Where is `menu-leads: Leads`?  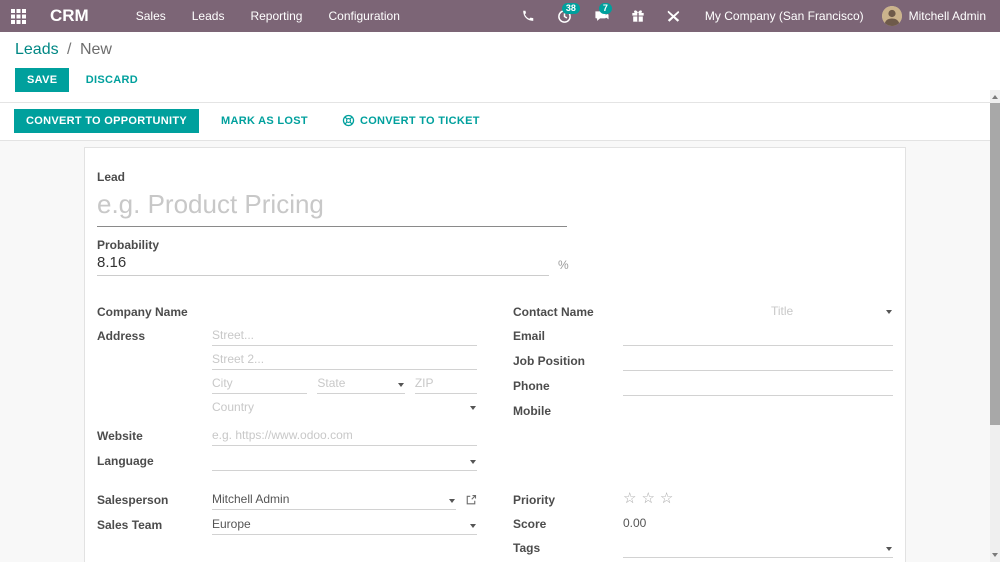
menu-leads: Leads is located at coordinates (208, 16).